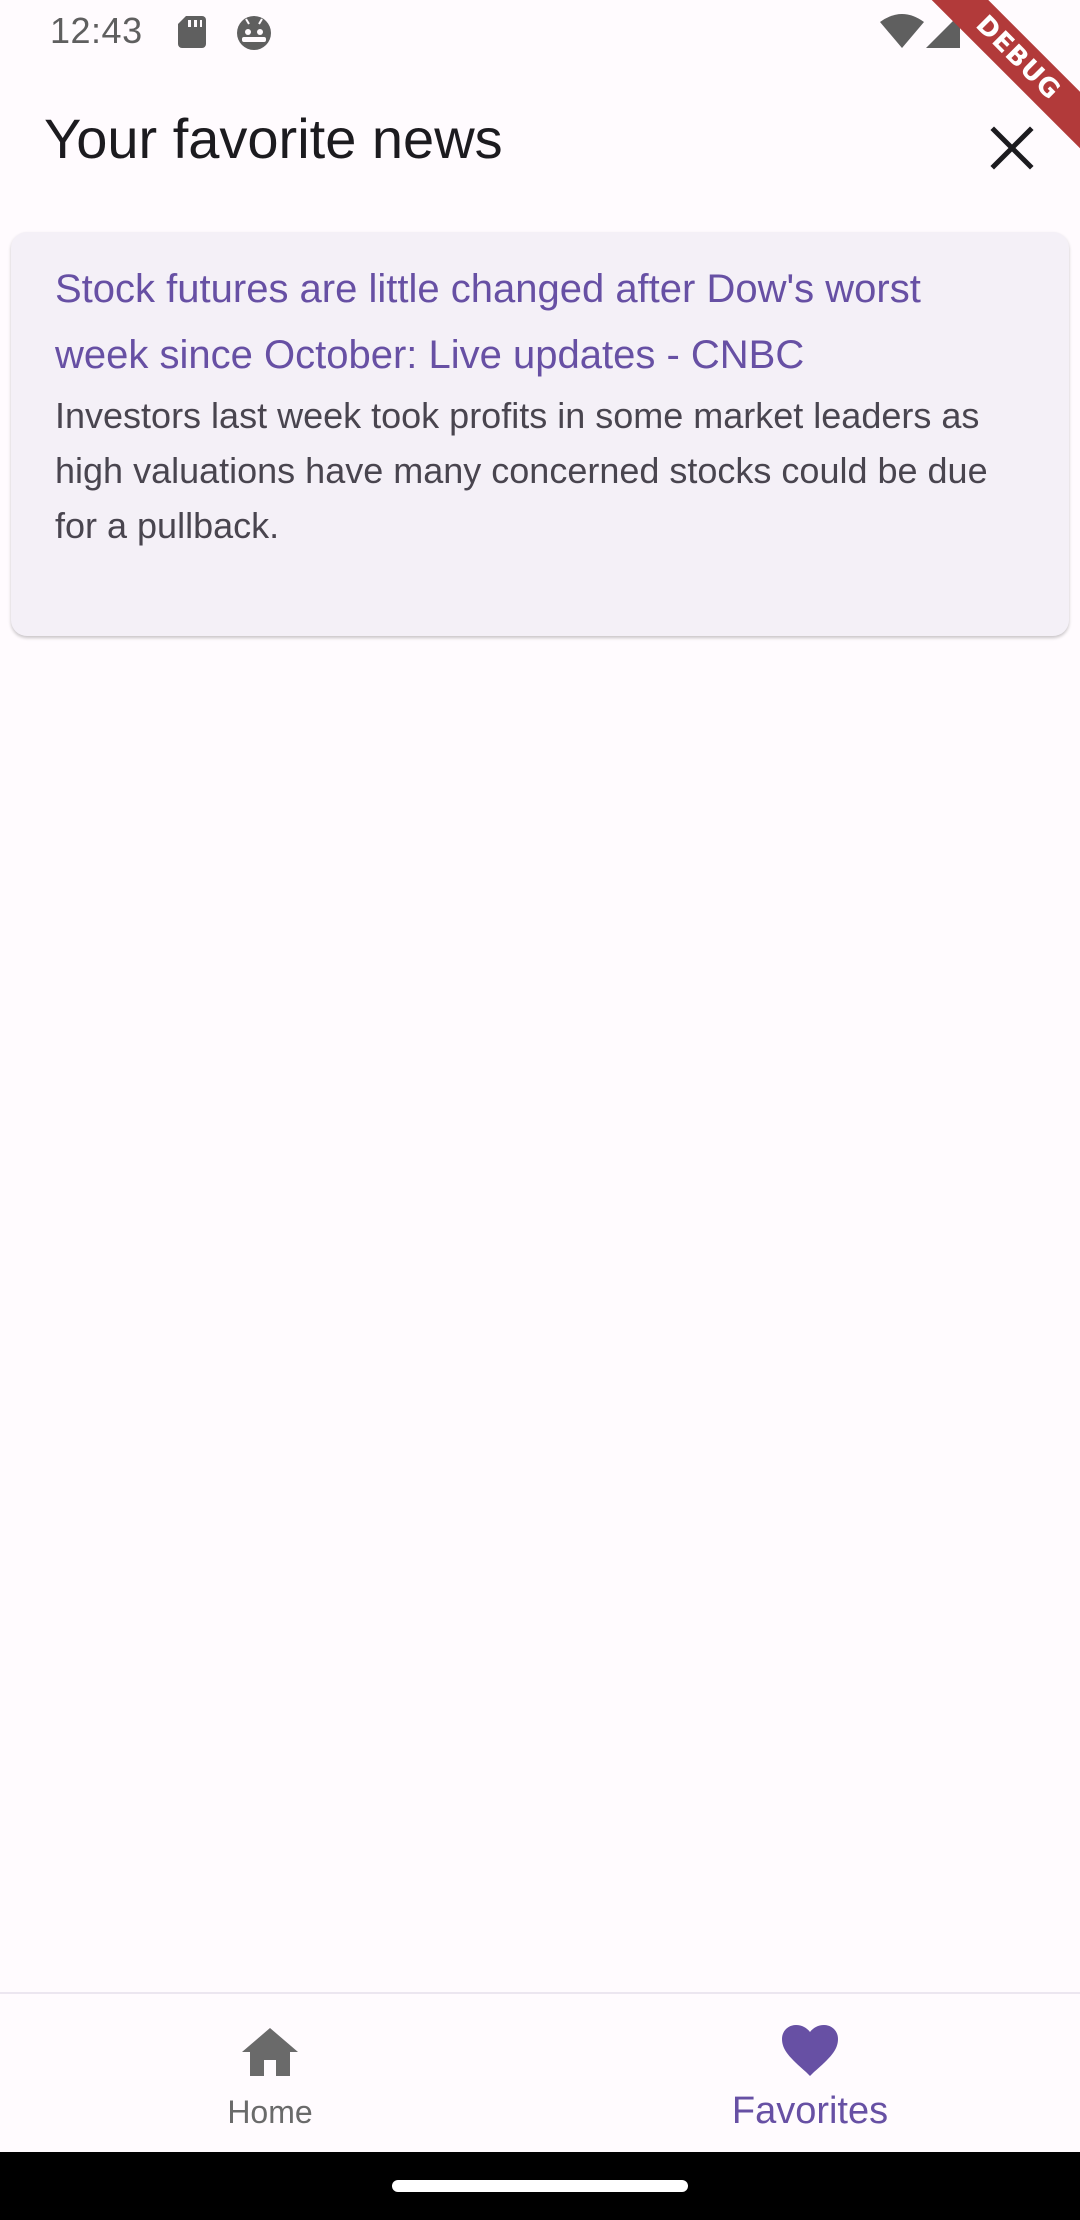 Image resolution: width=1080 pixels, height=2220 pixels. I want to click on nav-label-home: Home, so click(270, 2112).